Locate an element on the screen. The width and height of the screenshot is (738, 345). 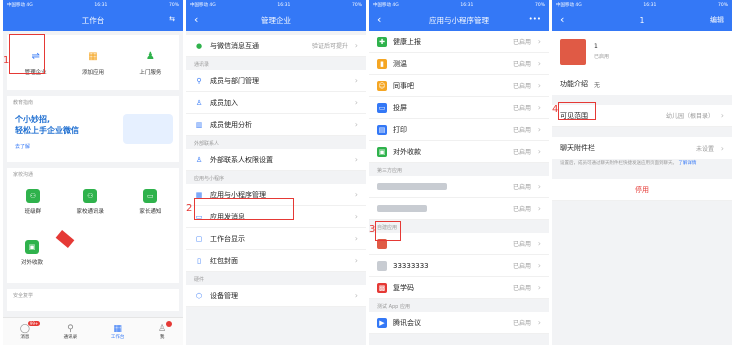
app-name: 1 is located at coordinates (596, 46).